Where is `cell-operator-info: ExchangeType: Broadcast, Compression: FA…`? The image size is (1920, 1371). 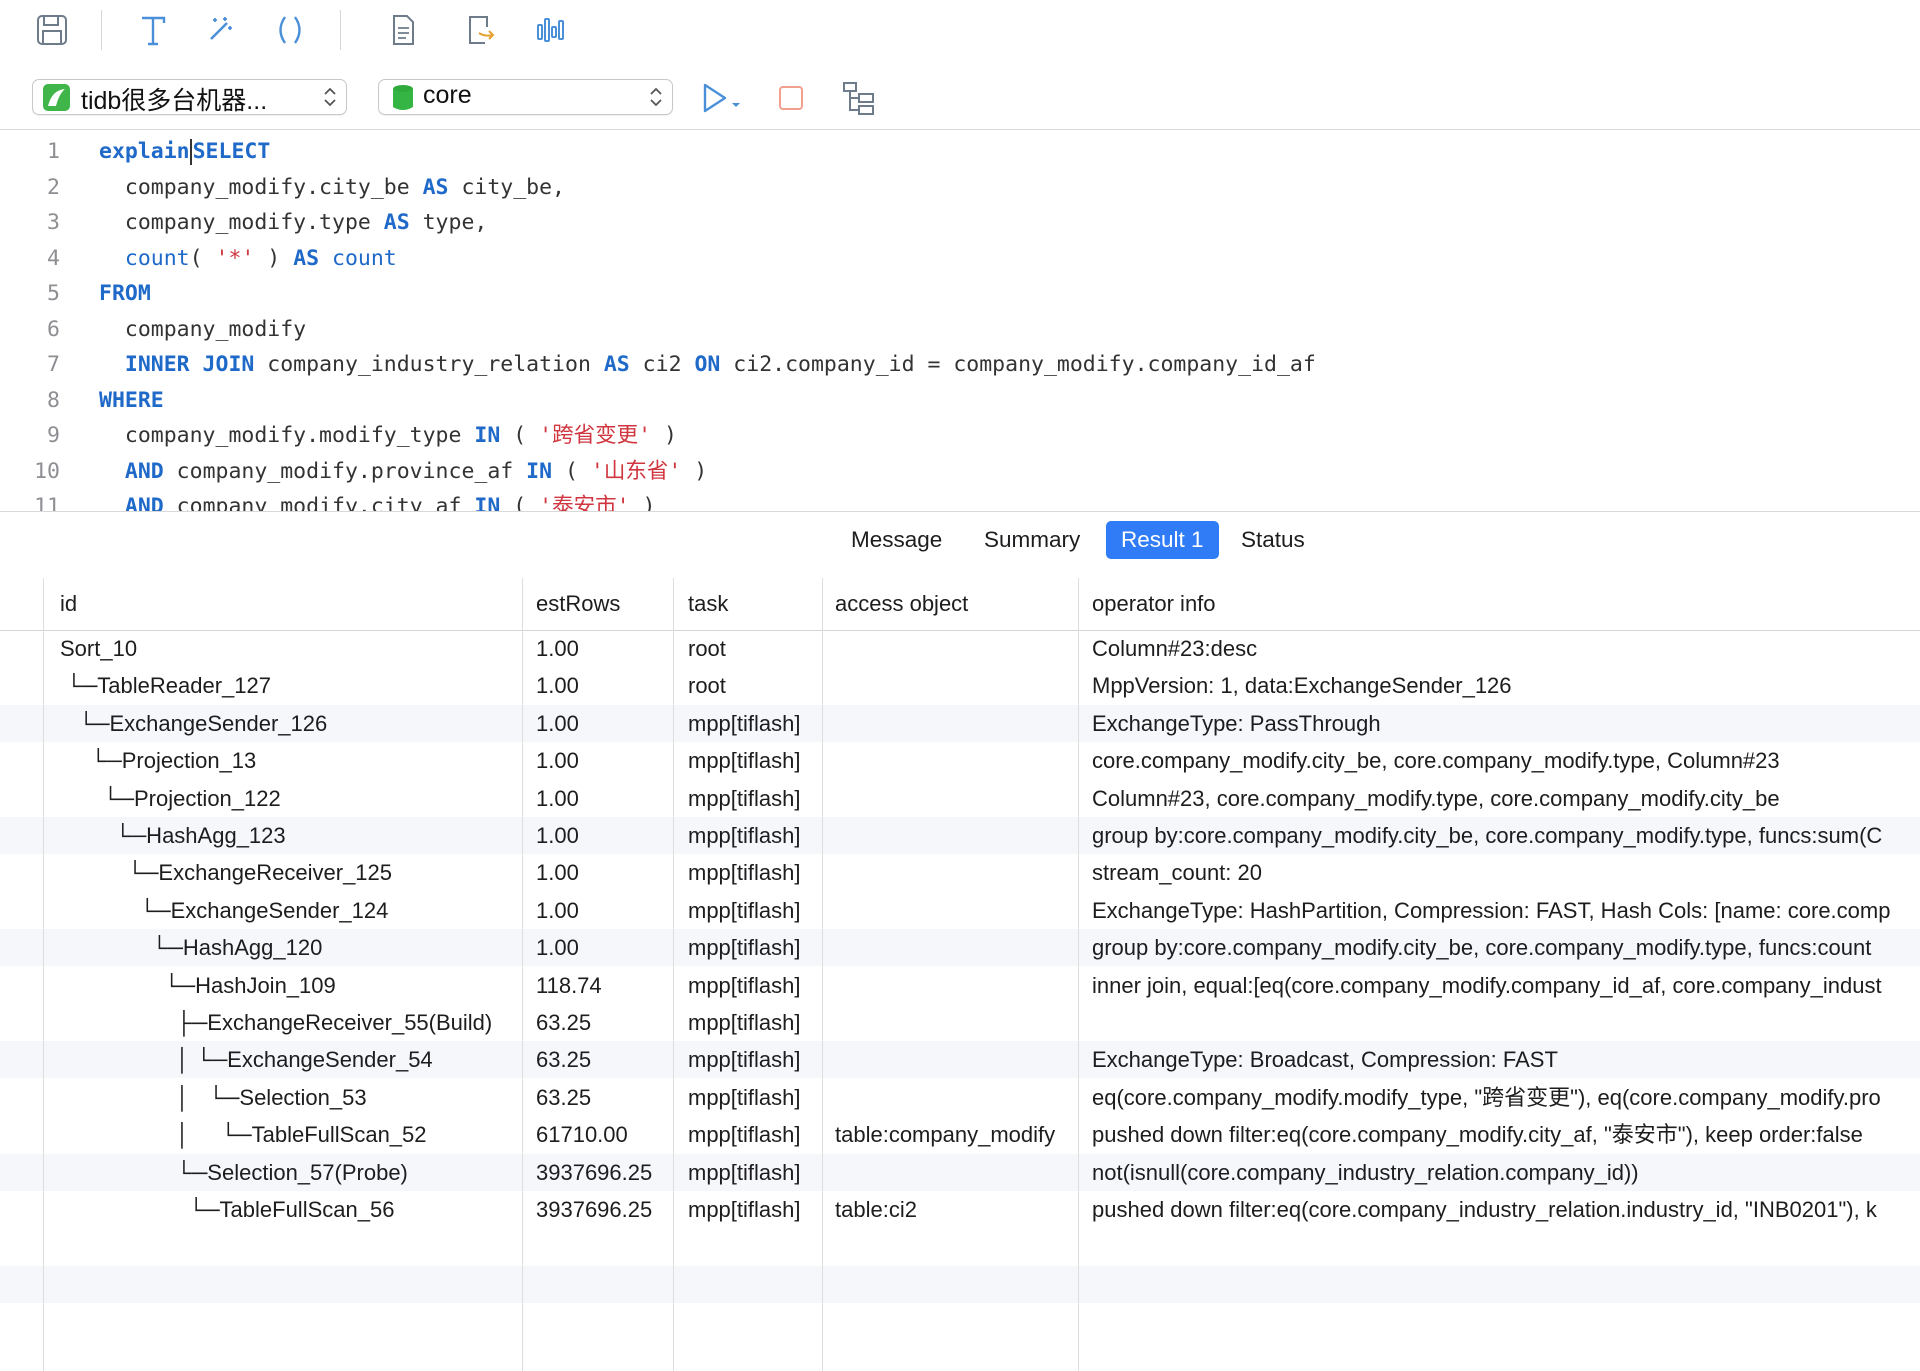
cell-operator-info: ExchangeType: Broadcast, Compression: FA… is located at coordinates (1506, 1059).